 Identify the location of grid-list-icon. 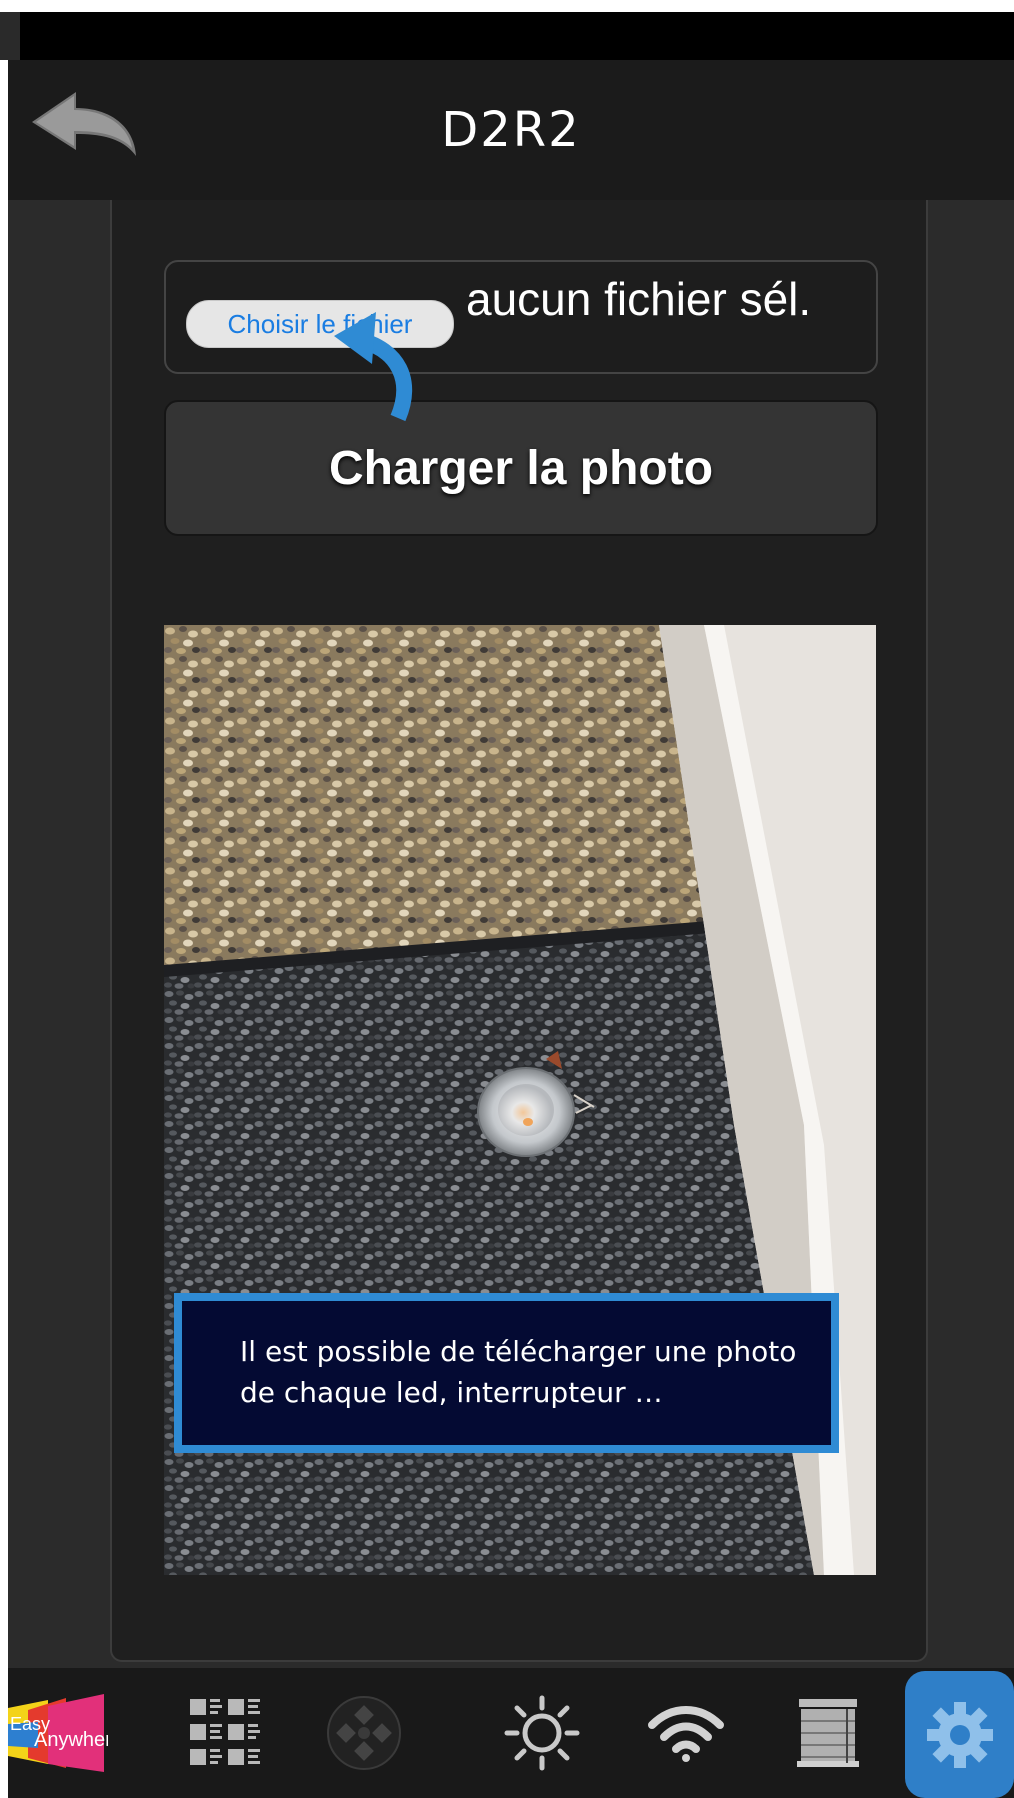
(225, 1732).